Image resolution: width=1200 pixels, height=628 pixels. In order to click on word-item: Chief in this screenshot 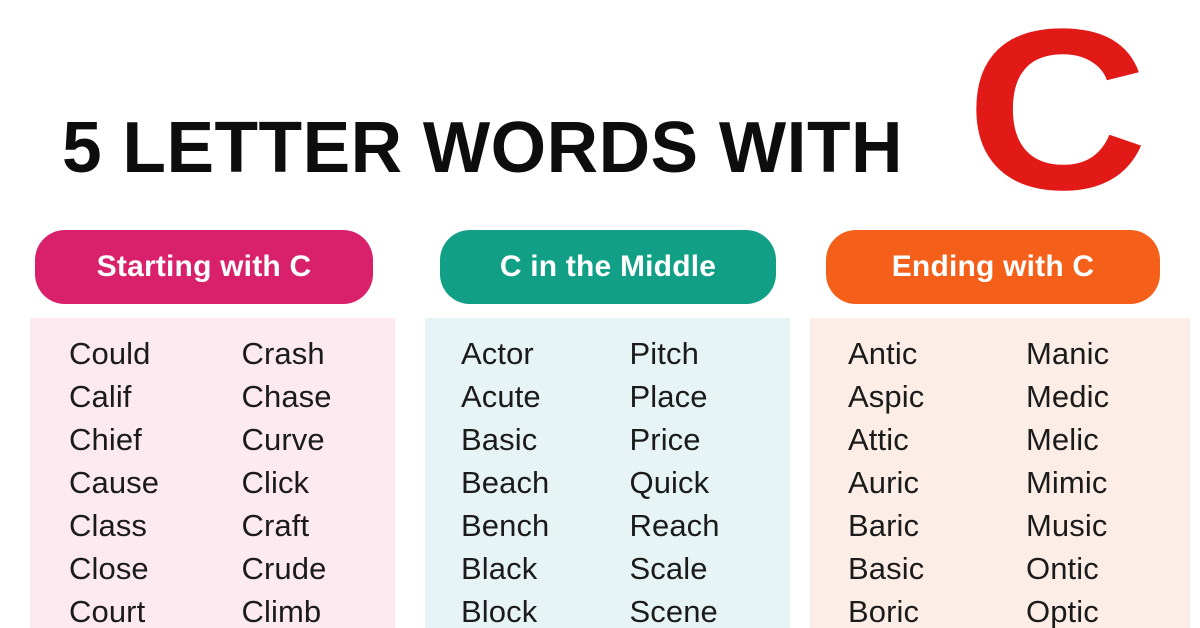, I will do `click(105, 439)`.